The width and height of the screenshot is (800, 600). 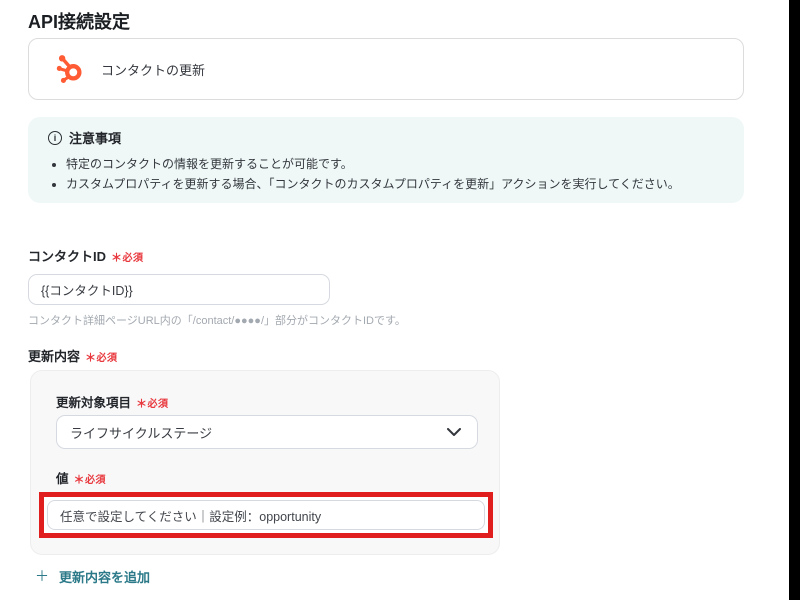 What do you see at coordinates (794, 300) in the screenshot?
I see `right-crop-strip` at bounding box center [794, 300].